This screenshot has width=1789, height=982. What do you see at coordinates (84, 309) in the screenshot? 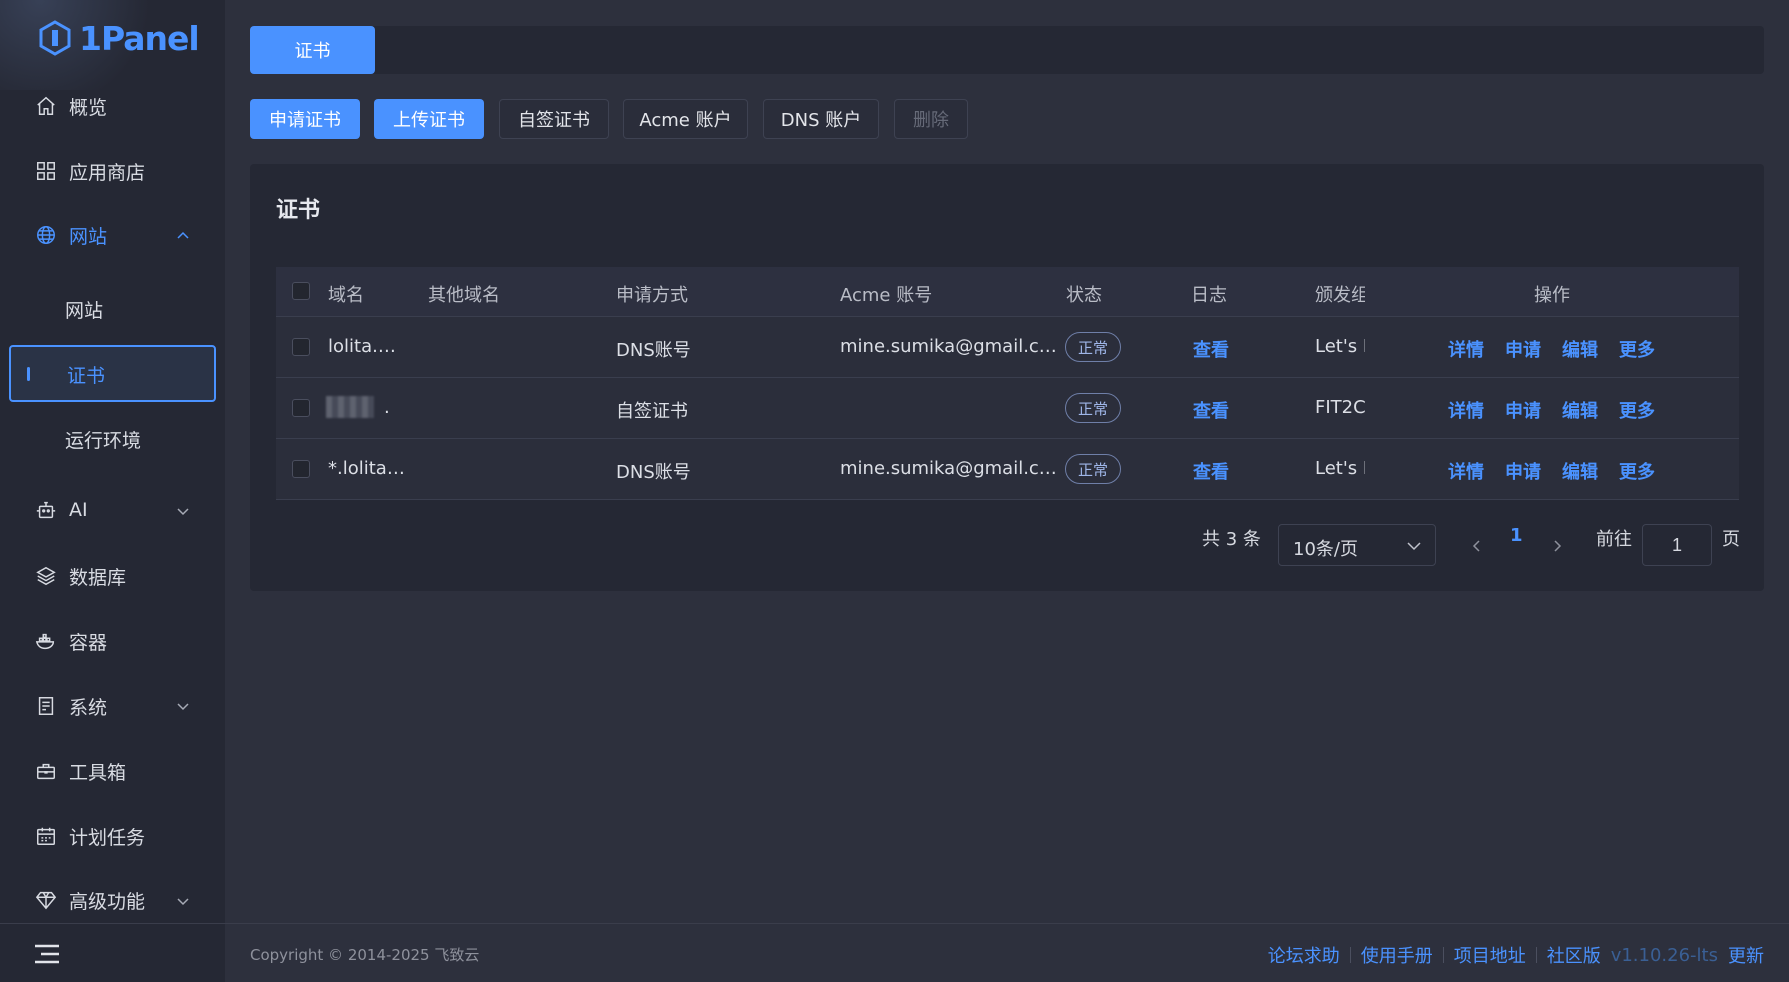
I see `sidebar-subitem-website: 网站` at bounding box center [84, 309].